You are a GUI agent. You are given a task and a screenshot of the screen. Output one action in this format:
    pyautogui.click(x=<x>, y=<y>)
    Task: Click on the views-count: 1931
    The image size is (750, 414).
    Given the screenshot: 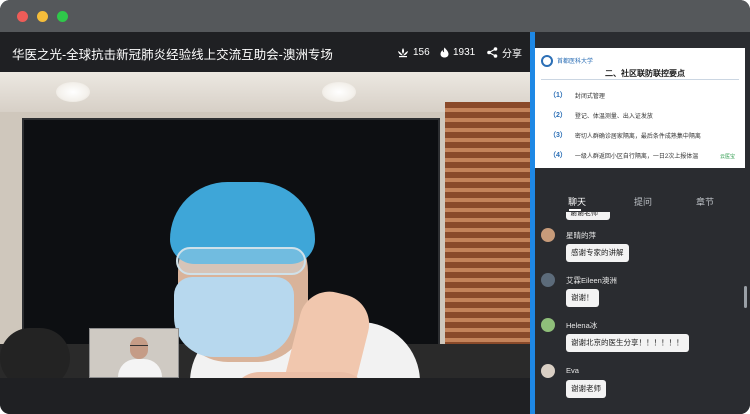 What is the action you would take?
    pyautogui.click(x=457, y=52)
    